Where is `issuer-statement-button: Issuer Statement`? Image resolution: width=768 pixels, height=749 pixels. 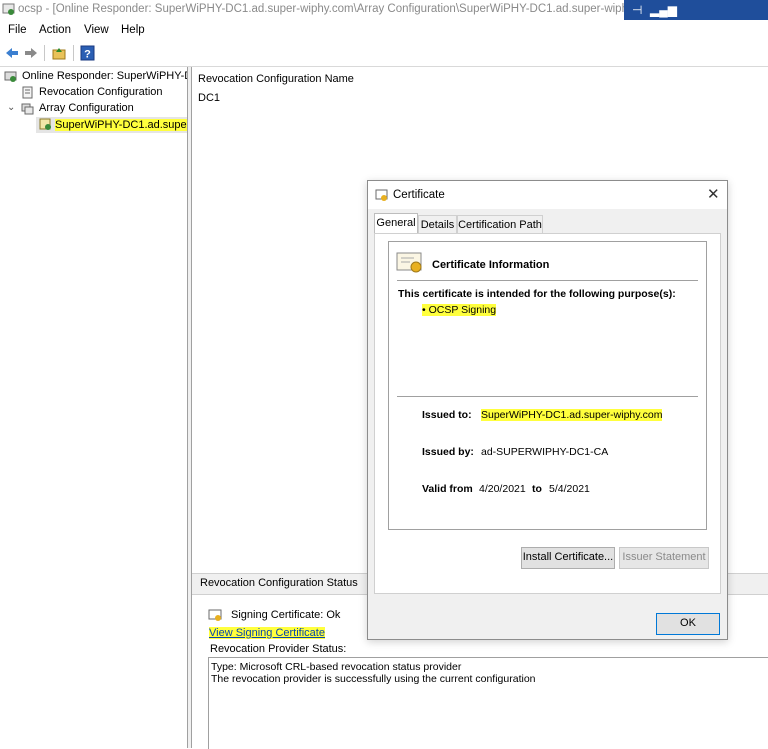
issuer-statement-button: Issuer Statement is located at coordinates (664, 558).